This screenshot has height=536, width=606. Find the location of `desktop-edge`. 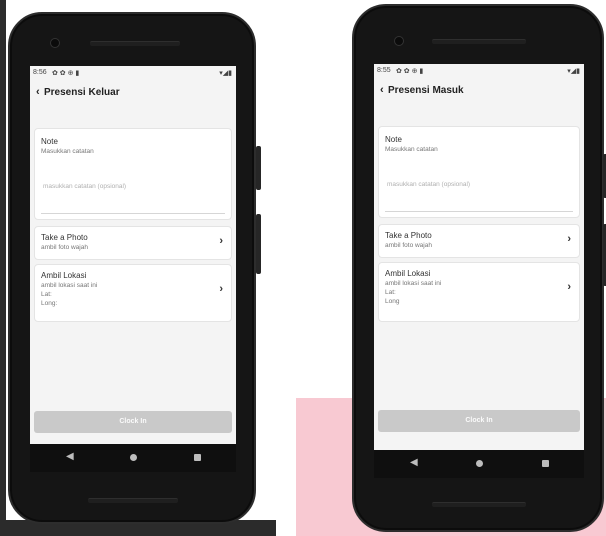

desktop-edge is located at coordinates (3, 268).